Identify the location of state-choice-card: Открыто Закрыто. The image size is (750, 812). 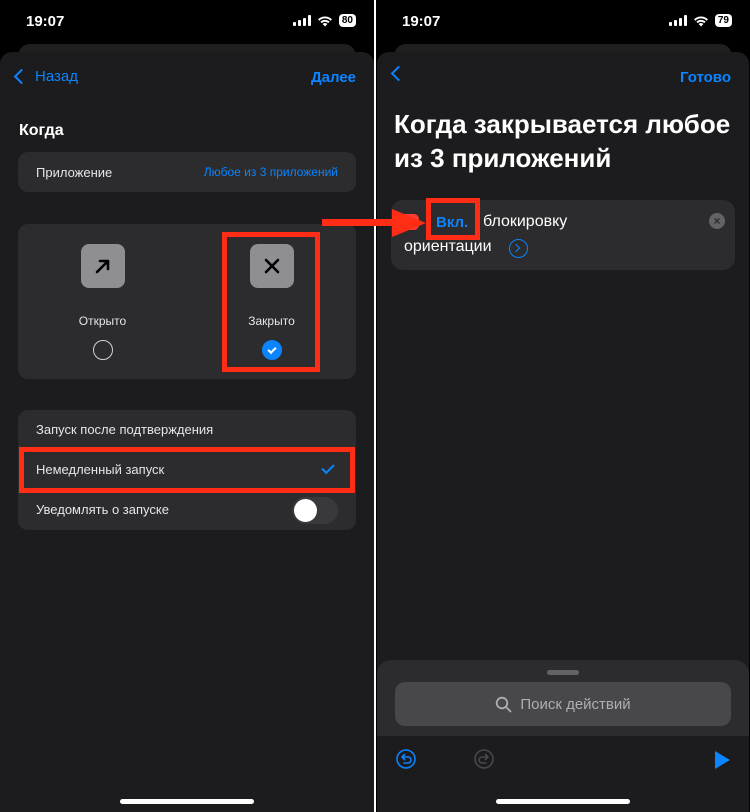
(187, 301).